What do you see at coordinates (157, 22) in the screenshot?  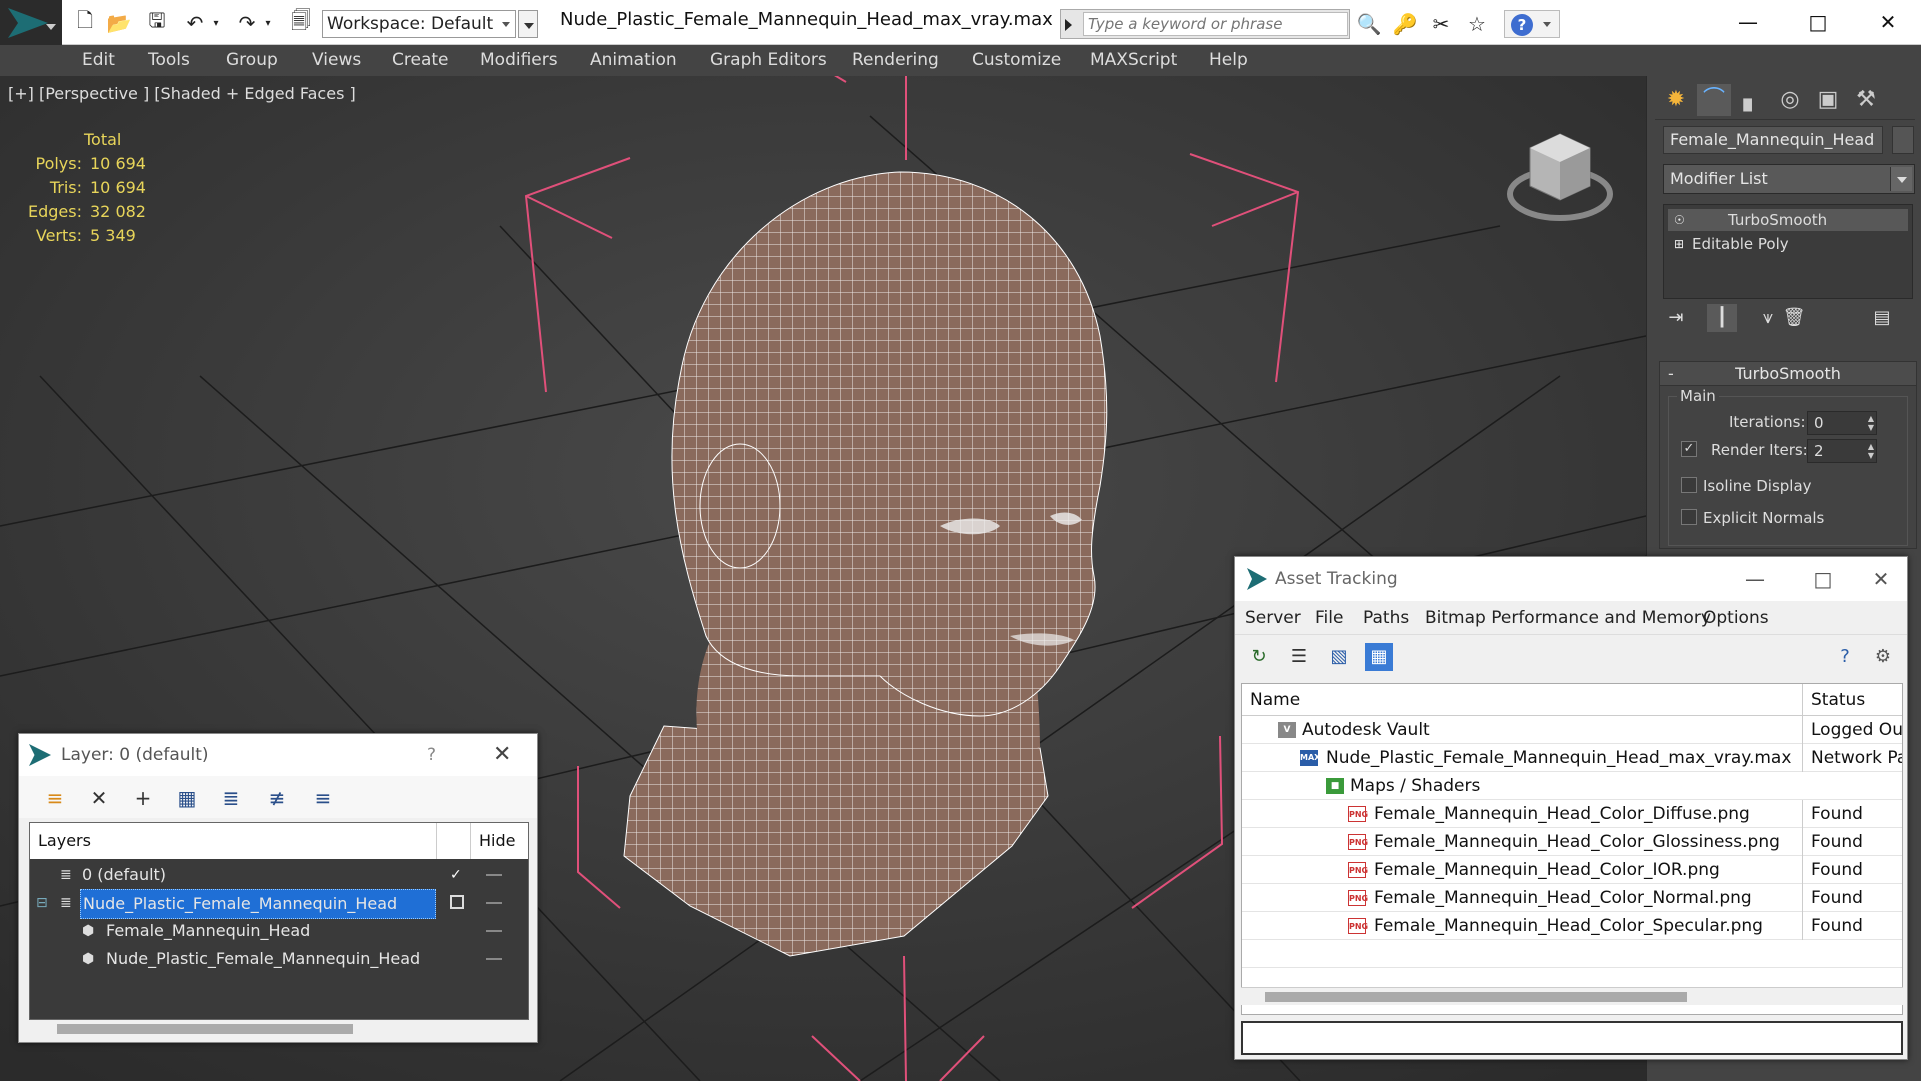 I see `save-icon: 🖫` at bounding box center [157, 22].